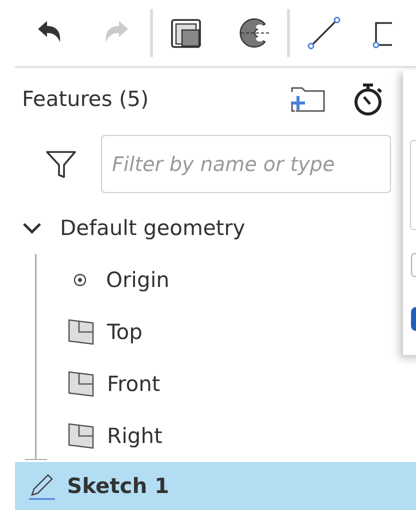 Image resolution: width=416 pixels, height=514 pixels. Describe the element at coordinates (86, 99) in the screenshot. I see `panel-title: Features (5)` at that location.